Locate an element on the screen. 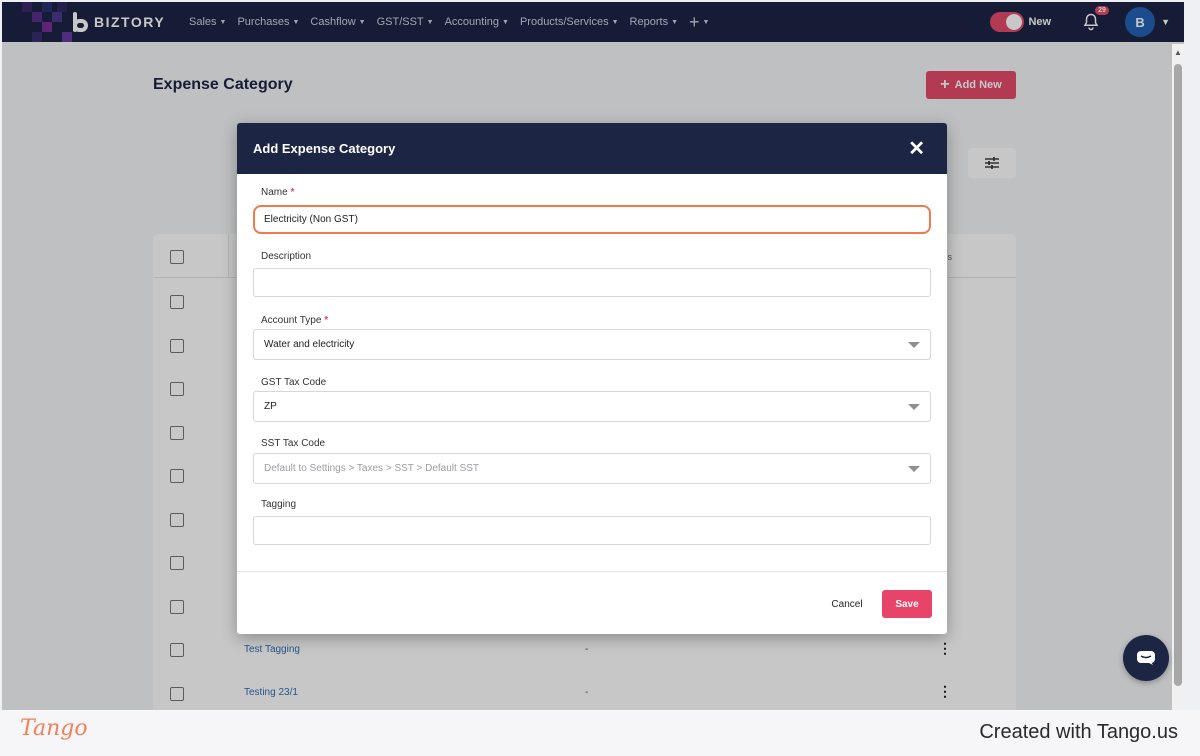 This screenshot has width=1200, height=756. chat-icon is located at coordinates (1146, 658).